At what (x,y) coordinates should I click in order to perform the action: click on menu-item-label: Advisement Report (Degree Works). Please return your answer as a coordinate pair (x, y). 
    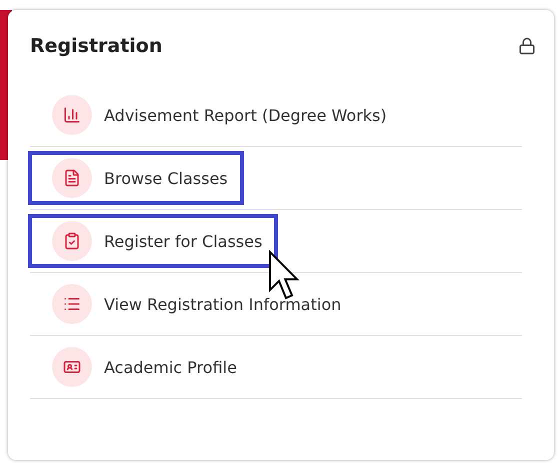
    Looking at the image, I should click on (245, 115).